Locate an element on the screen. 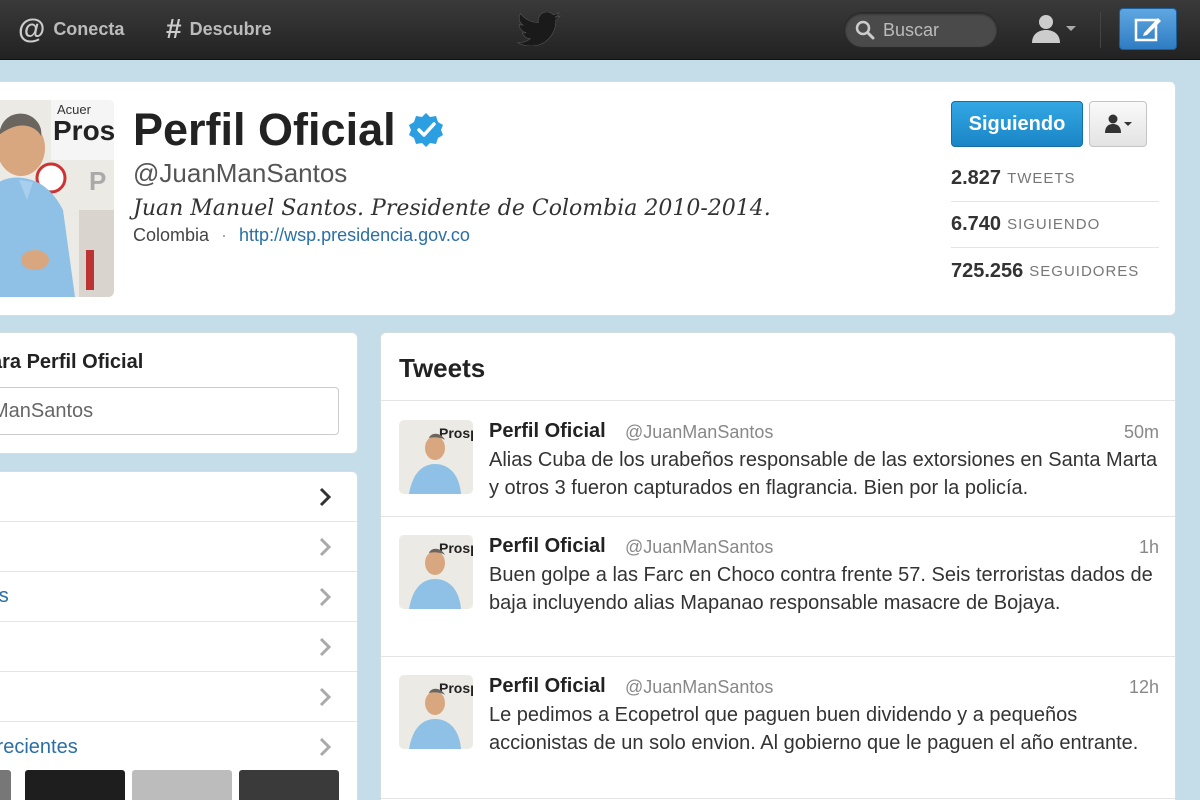  profile-nav-list: lo res s s recientes is located at coordinates (179, 635).